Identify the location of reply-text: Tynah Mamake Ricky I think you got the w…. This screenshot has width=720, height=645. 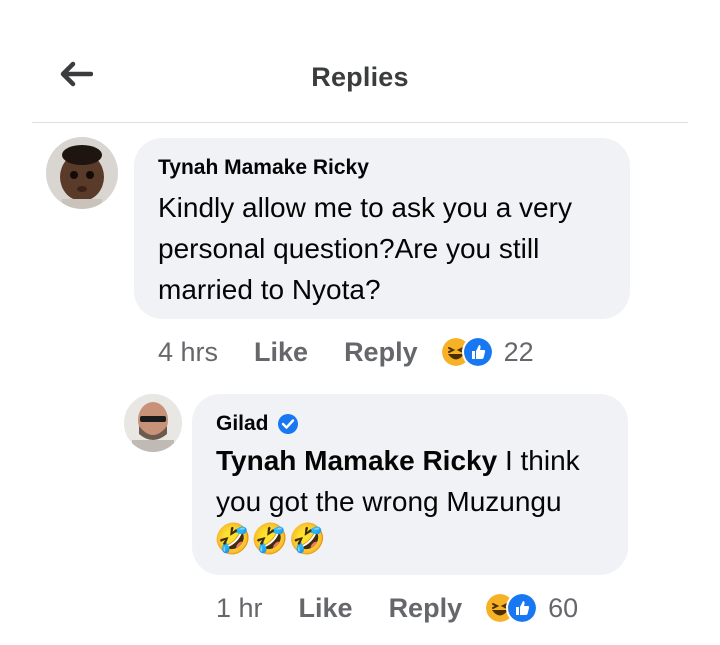
(416, 481).